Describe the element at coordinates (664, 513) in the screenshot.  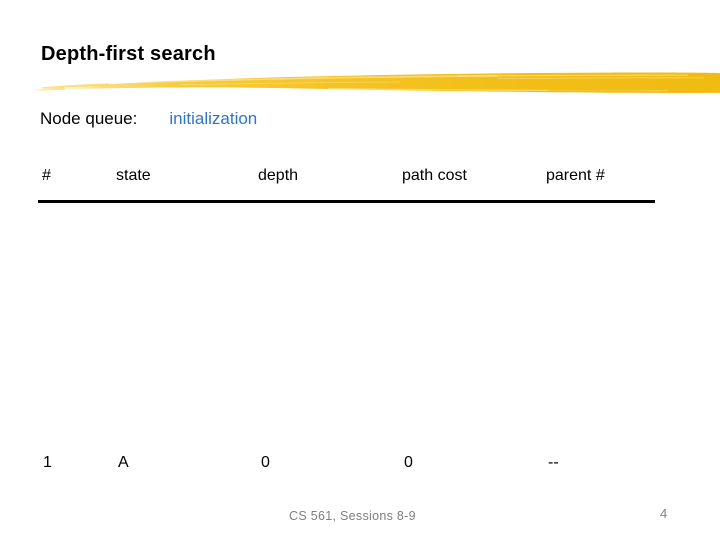
I see `footer-page-number: 4` at that location.